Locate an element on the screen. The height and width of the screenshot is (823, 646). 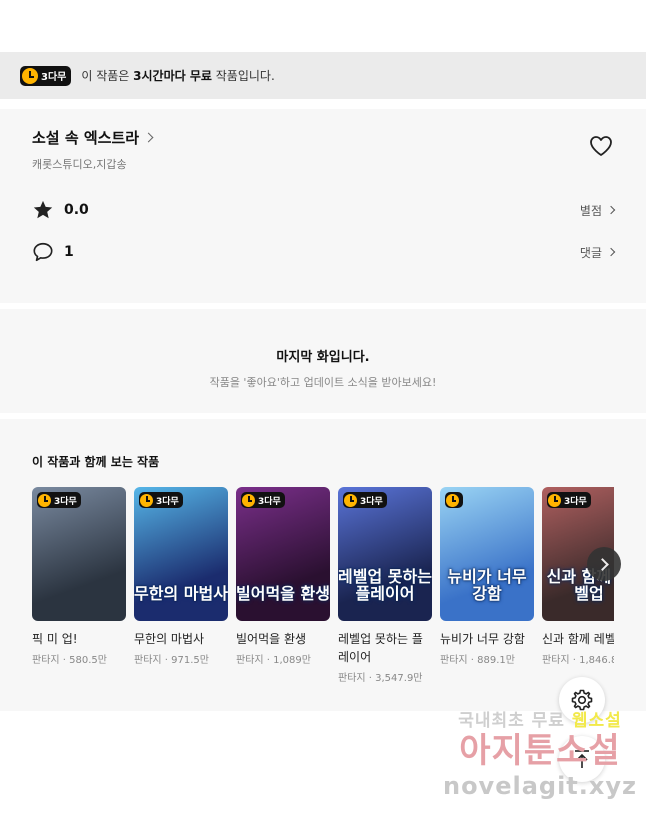
cover-image: 3다무빌어먹을 환생 is located at coordinates (283, 554).